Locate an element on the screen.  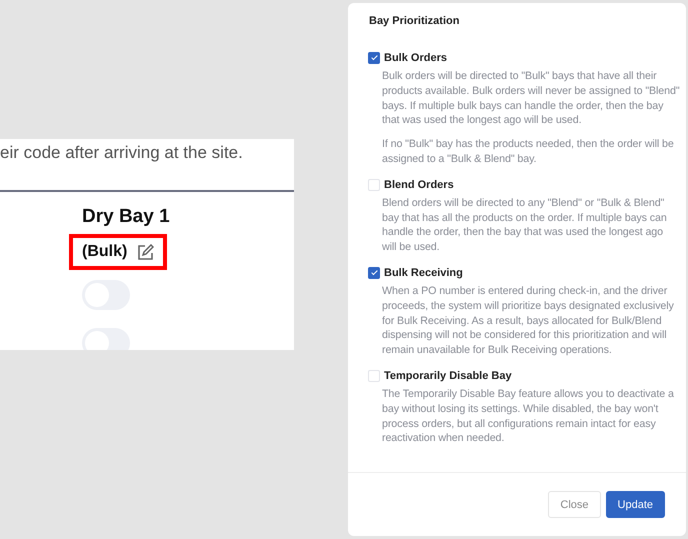
instruction-text: eir code after arriving at the site. is located at coordinates (122, 153).